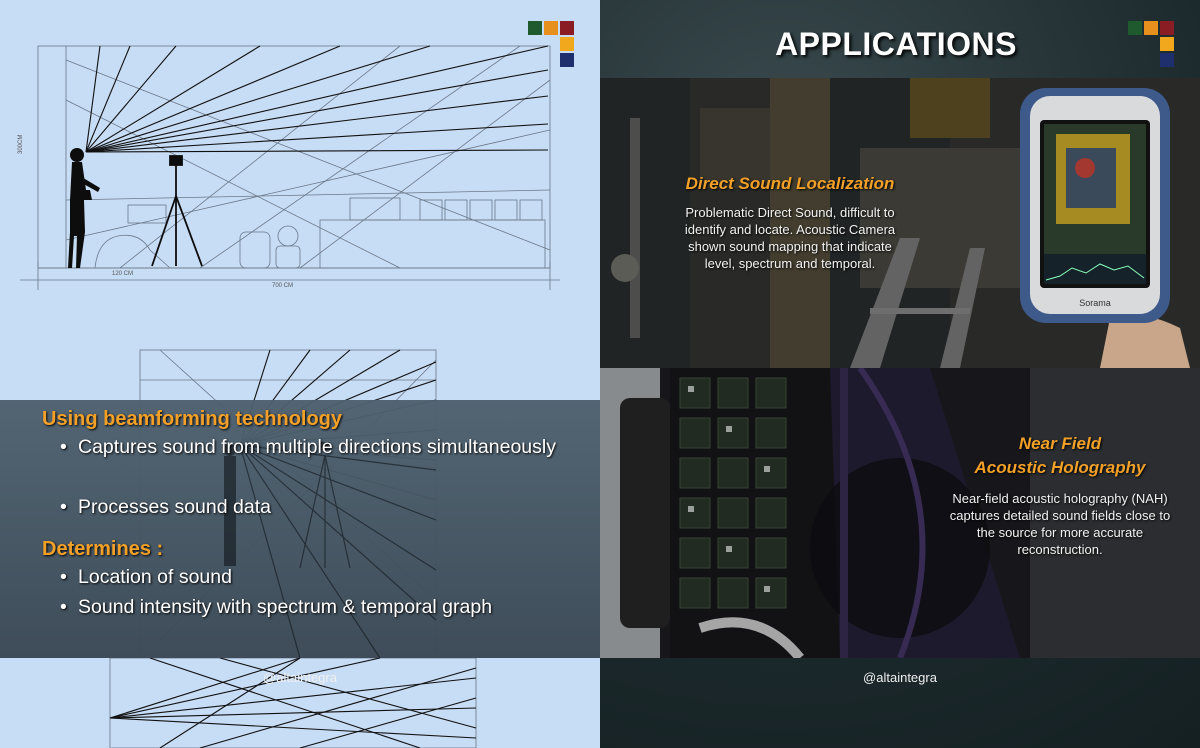 The image size is (1200, 748). What do you see at coordinates (282, 286) in the screenshot?
I see `dimension-label: 700 CM` at bounding box center [282, 286].